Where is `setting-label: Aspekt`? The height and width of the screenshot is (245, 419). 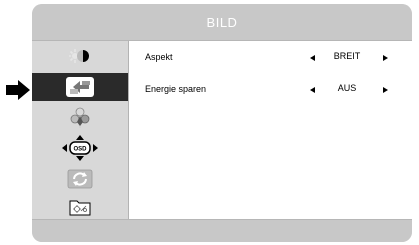 setting-label: Aspekt is located at coordinates (159, 57).